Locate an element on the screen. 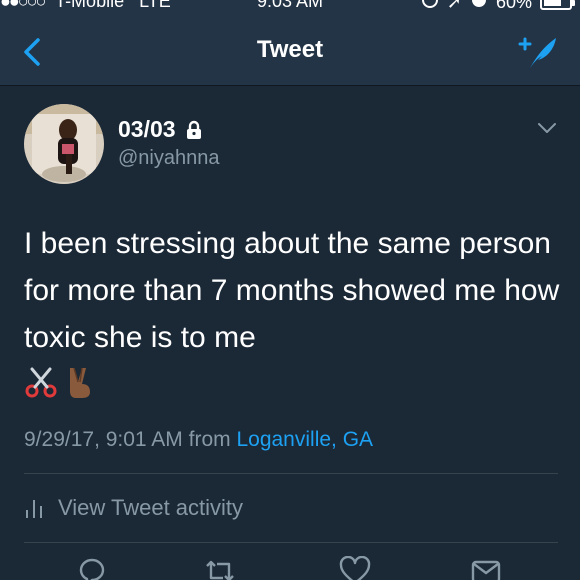 Image resolution: width=580 pixels, height=580 pixels. share-button is located at coordinates (486, 568).